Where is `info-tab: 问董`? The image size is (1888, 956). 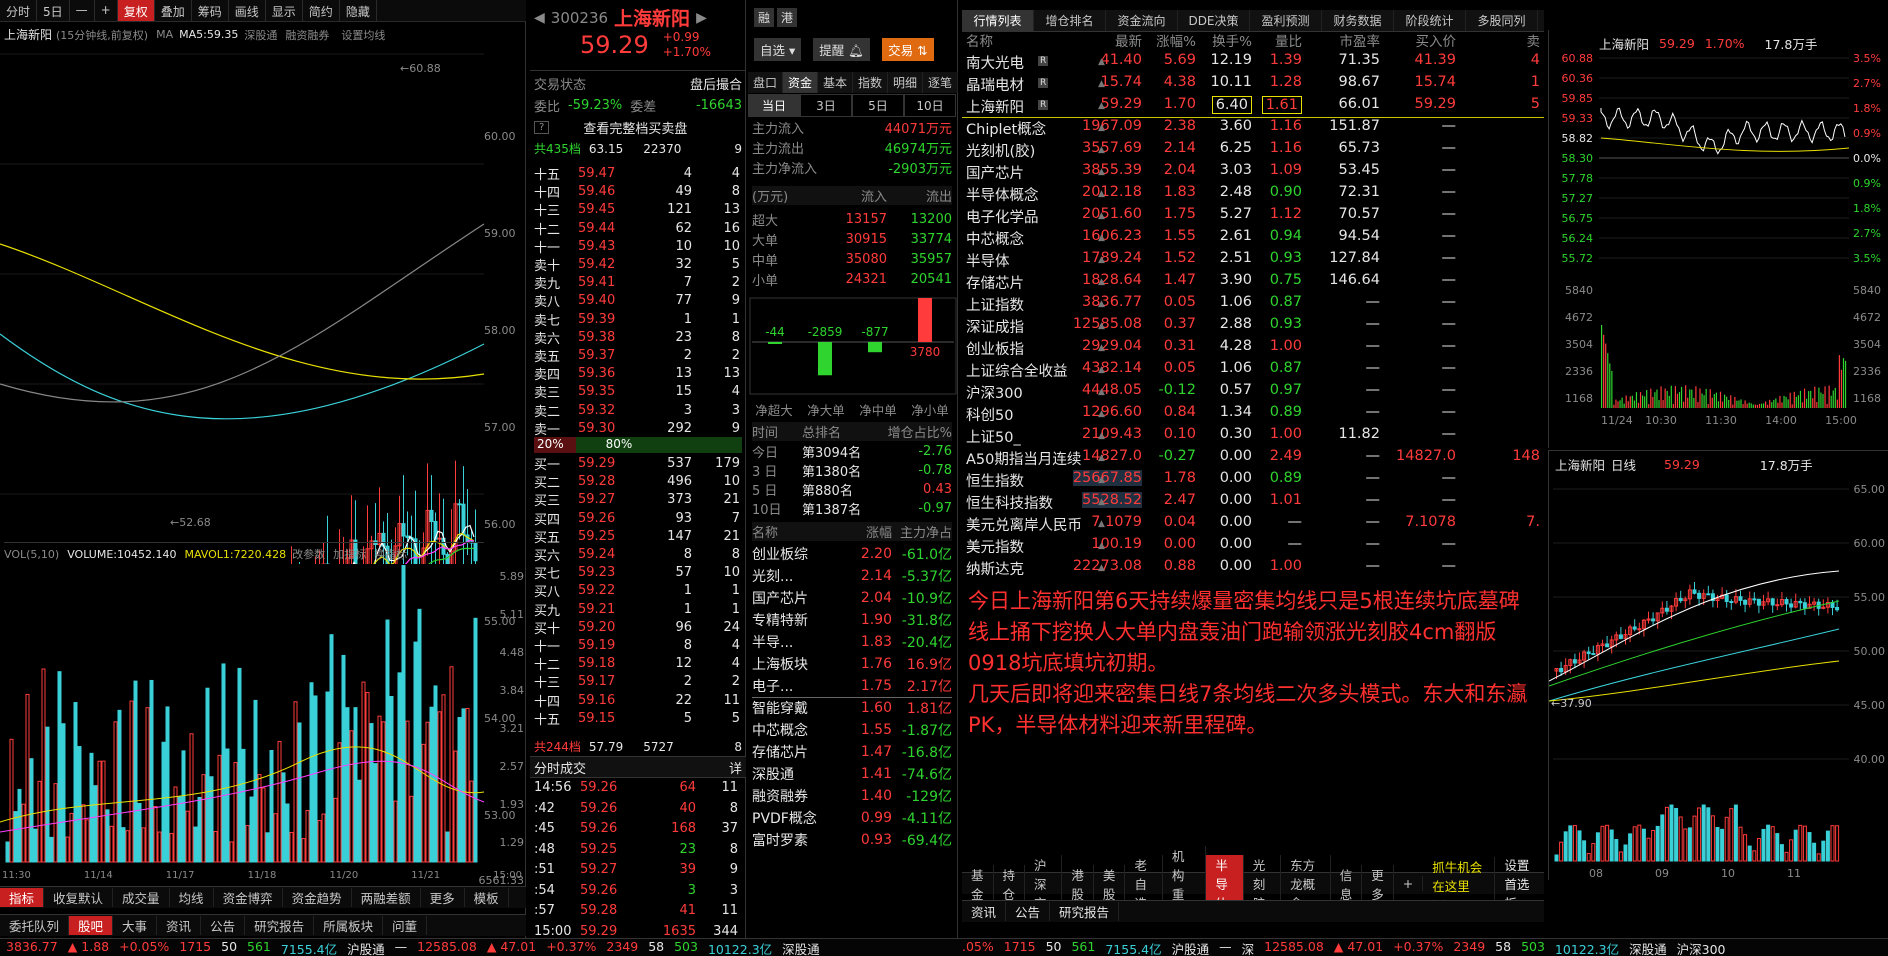
info-tab: 问董 is located at coordinates (405, 925).